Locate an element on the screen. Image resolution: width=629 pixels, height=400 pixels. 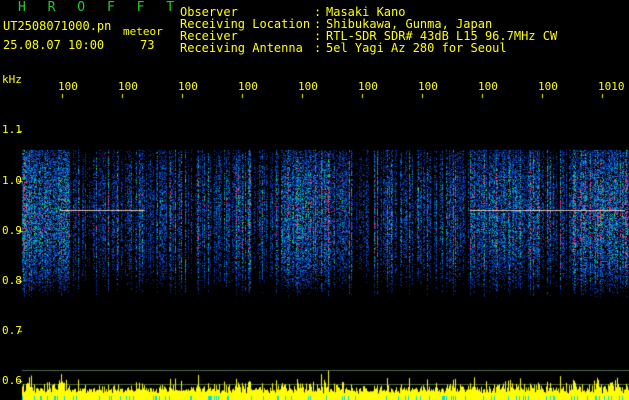
y-axis-unit: kHz is located at coordinates (12, 79).